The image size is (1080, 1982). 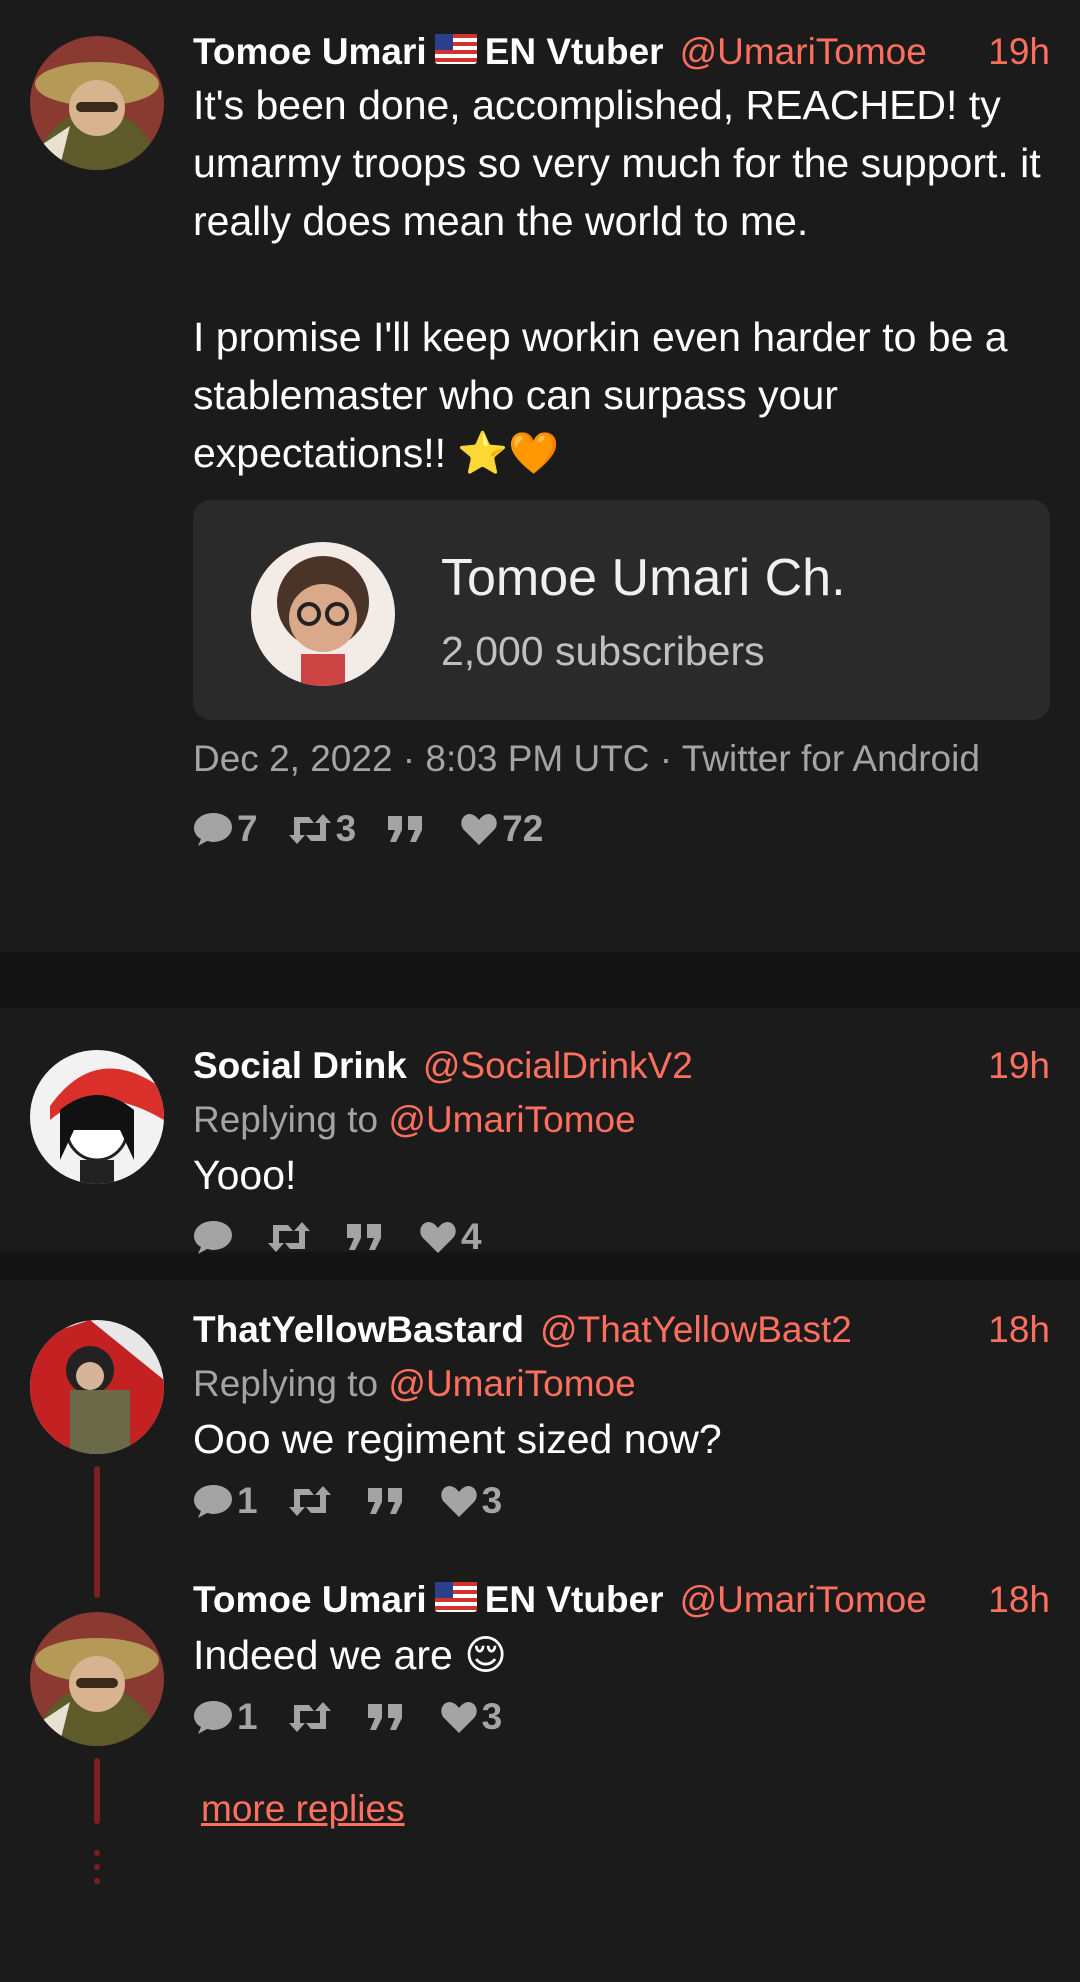 I want to click on display-name: ThatYellowBastard, so click(x=358, y=1330).